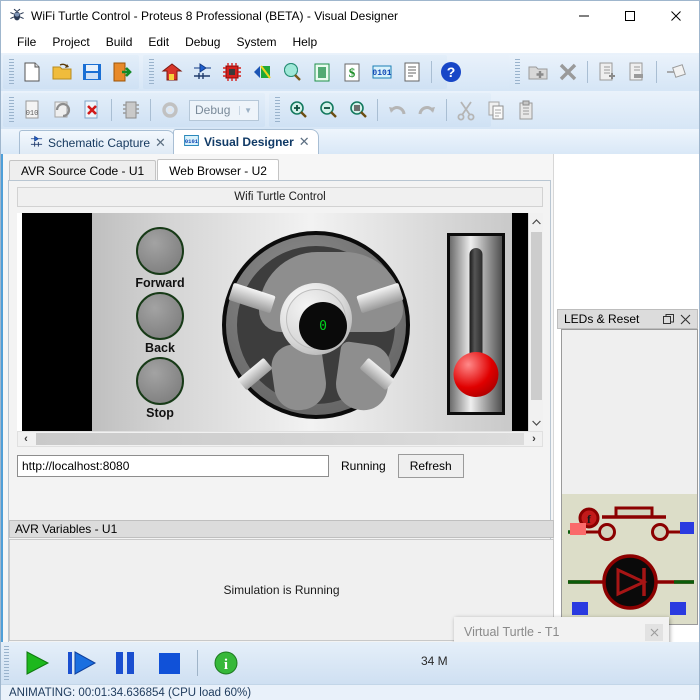 This screenshot has height=700, width=700. What do you see at coordinates (170, 110) in the screenshot?
I see `project-settings-icon` at bounding box center [170, 110].